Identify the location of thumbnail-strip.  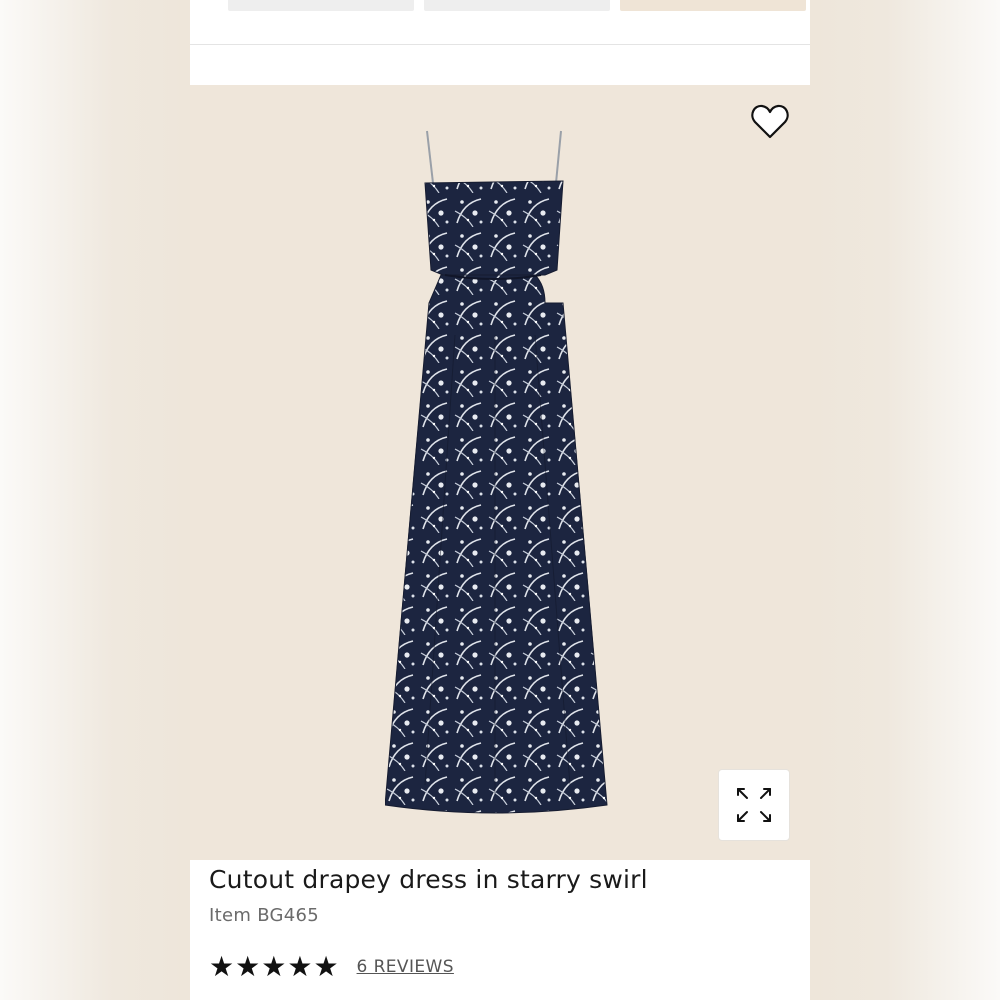
(518, 6).